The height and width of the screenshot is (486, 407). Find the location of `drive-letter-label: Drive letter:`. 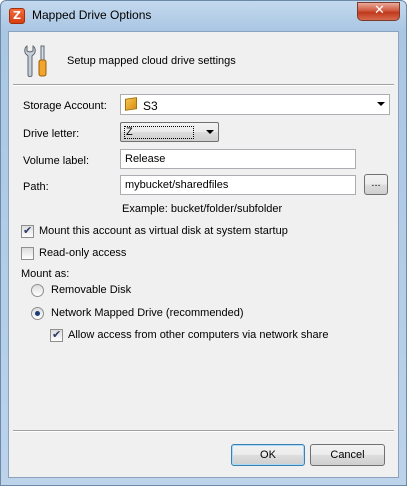

drive-letter-label: Drive letter: is located at coordinates (51, 134).